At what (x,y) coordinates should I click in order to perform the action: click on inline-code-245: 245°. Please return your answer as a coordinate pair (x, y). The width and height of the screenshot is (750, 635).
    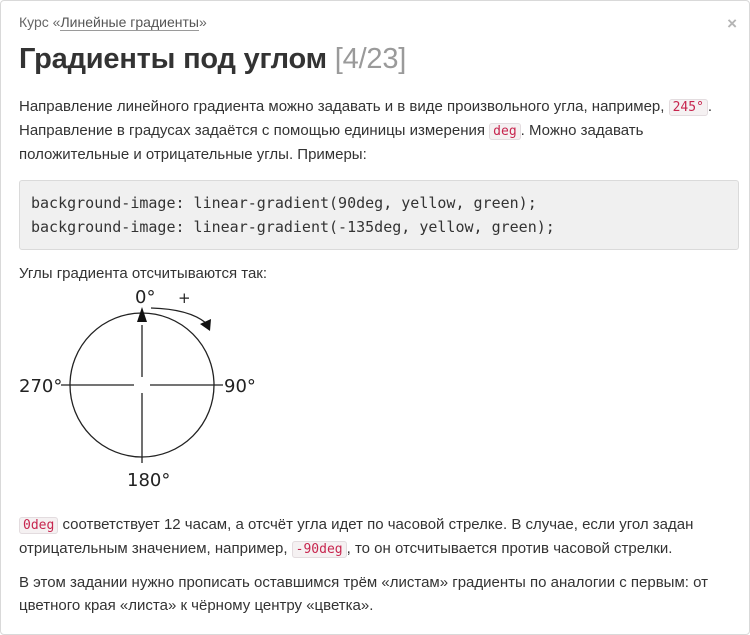
    Looking at the image, I should click on (688, 107).